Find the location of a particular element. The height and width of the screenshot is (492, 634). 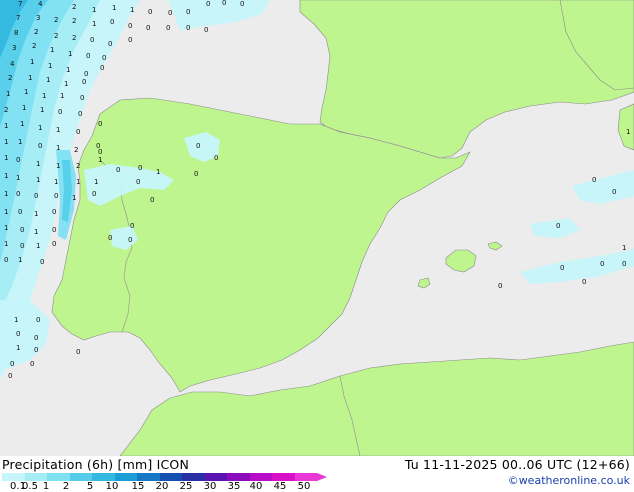

colorbar-tick-label: 50 is located at coordinates (304, 486).